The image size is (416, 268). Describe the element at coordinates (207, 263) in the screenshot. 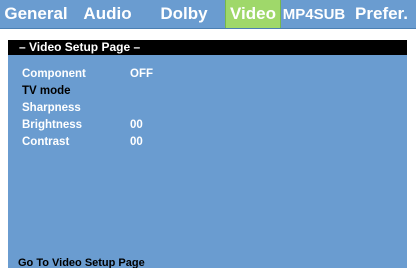

I see `status-bar: Go To Video Setup Page` at that location.